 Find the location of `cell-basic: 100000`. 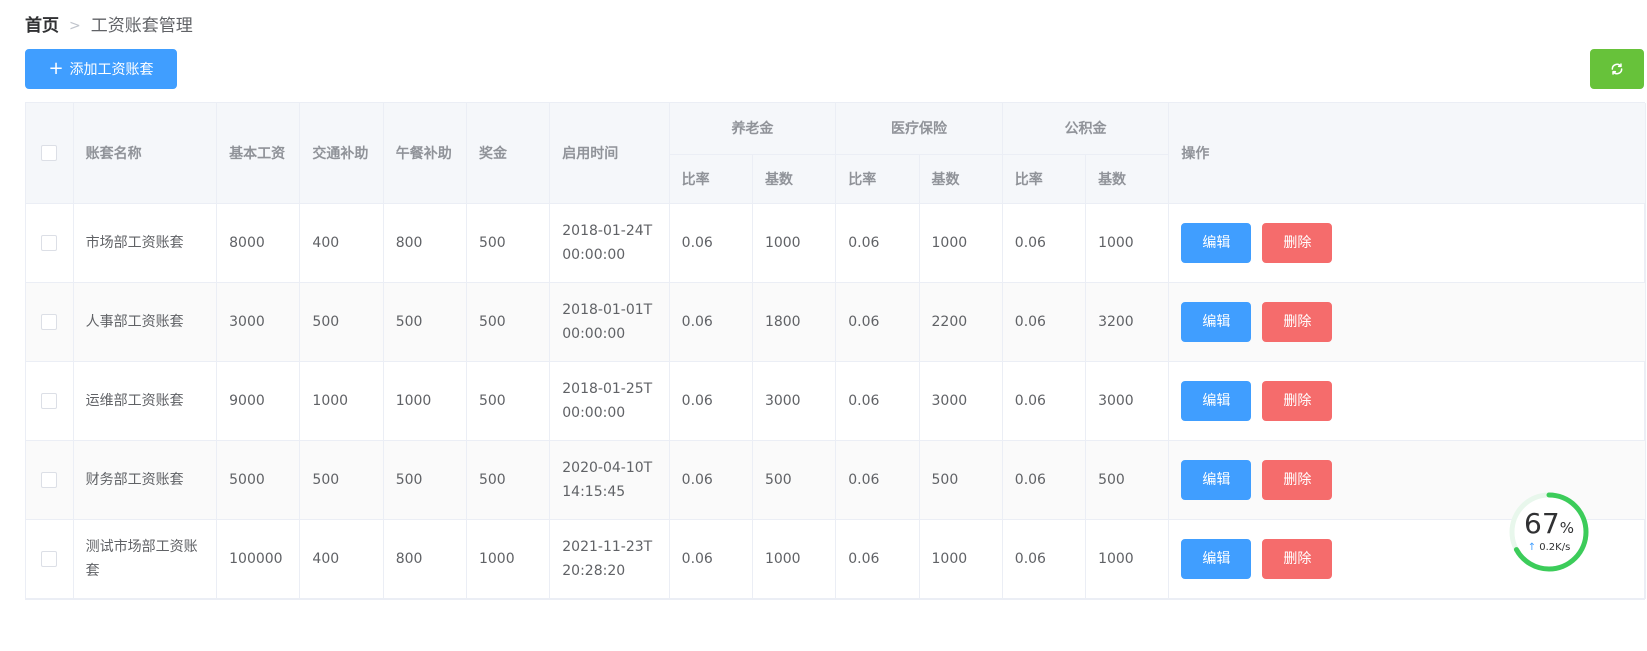

cell-basic: 100000 is located at coordinates (258, 559).